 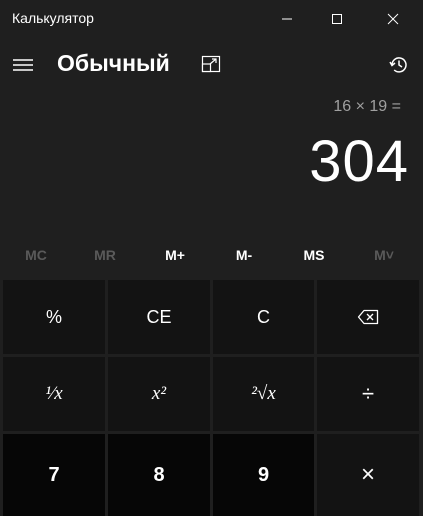 I want to click on history-button, so click(x=399, y=65).